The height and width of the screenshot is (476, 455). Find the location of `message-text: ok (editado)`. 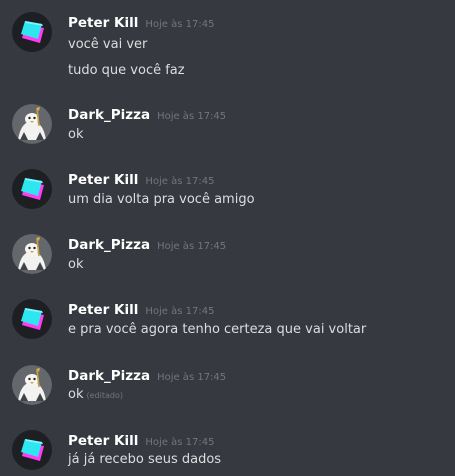

message-text: ok (editado) is located at coordinates (95, 395).